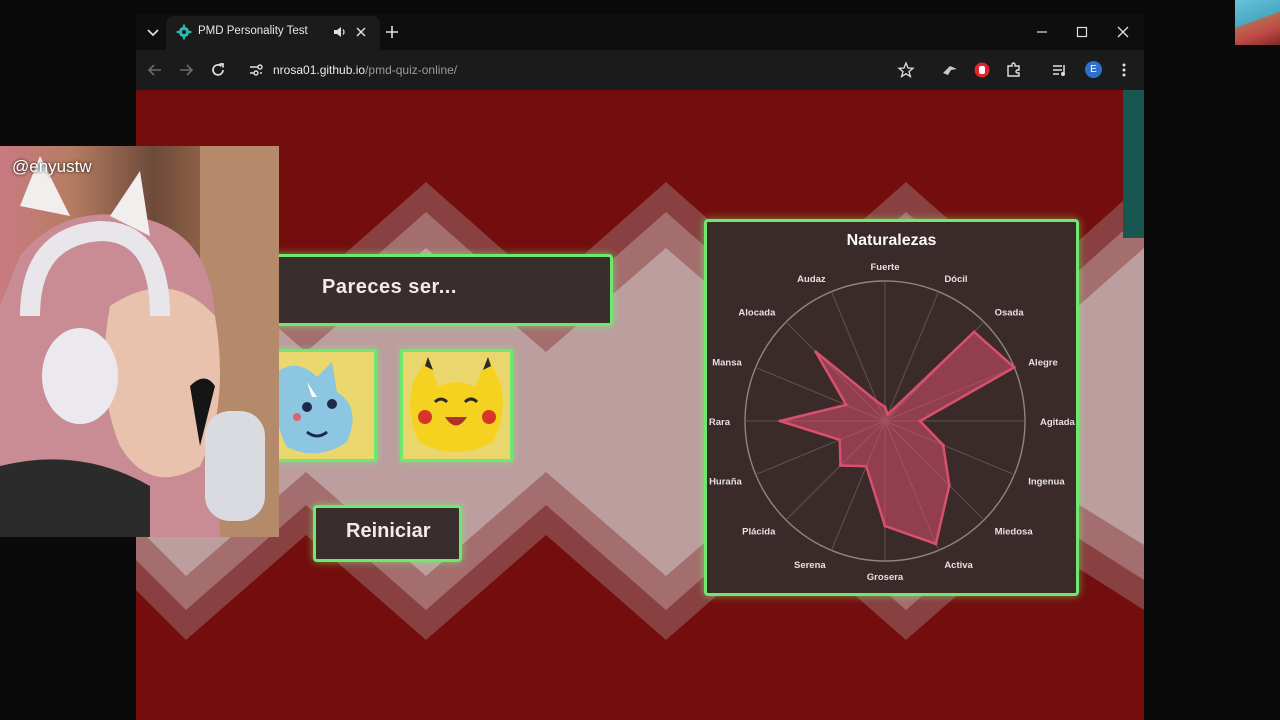  Describe the element at coordinates (950, 70) in the screenshot. I see `extension-bird-icon` at that location.